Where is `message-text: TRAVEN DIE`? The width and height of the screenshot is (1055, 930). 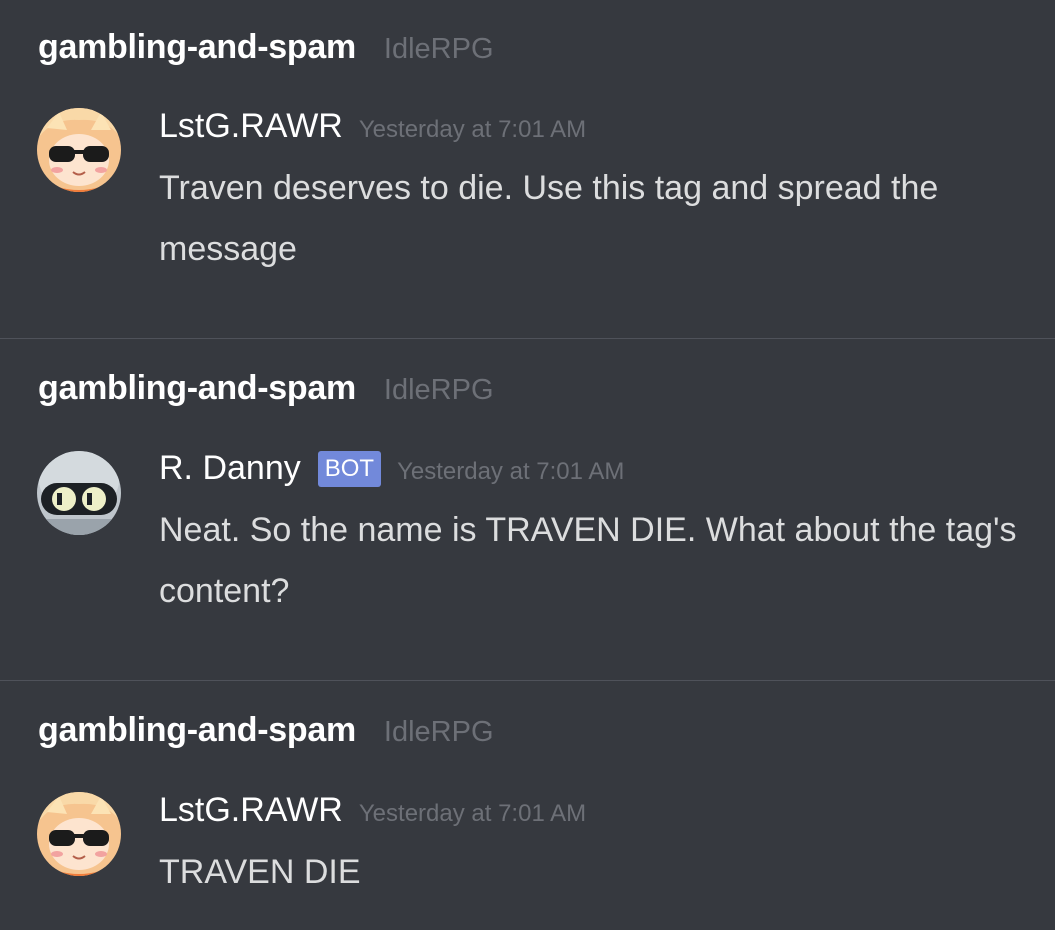
message-text: TRAVEN DIE is located at coordinates (260, 872).